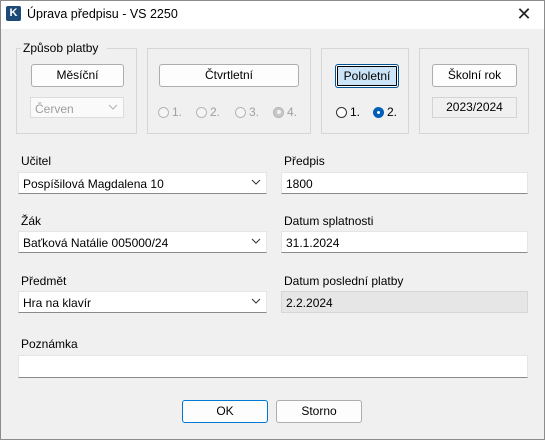 This screenshot has width=545, height=440. I want to click on subject-label: Předmět, so click(44, 281).